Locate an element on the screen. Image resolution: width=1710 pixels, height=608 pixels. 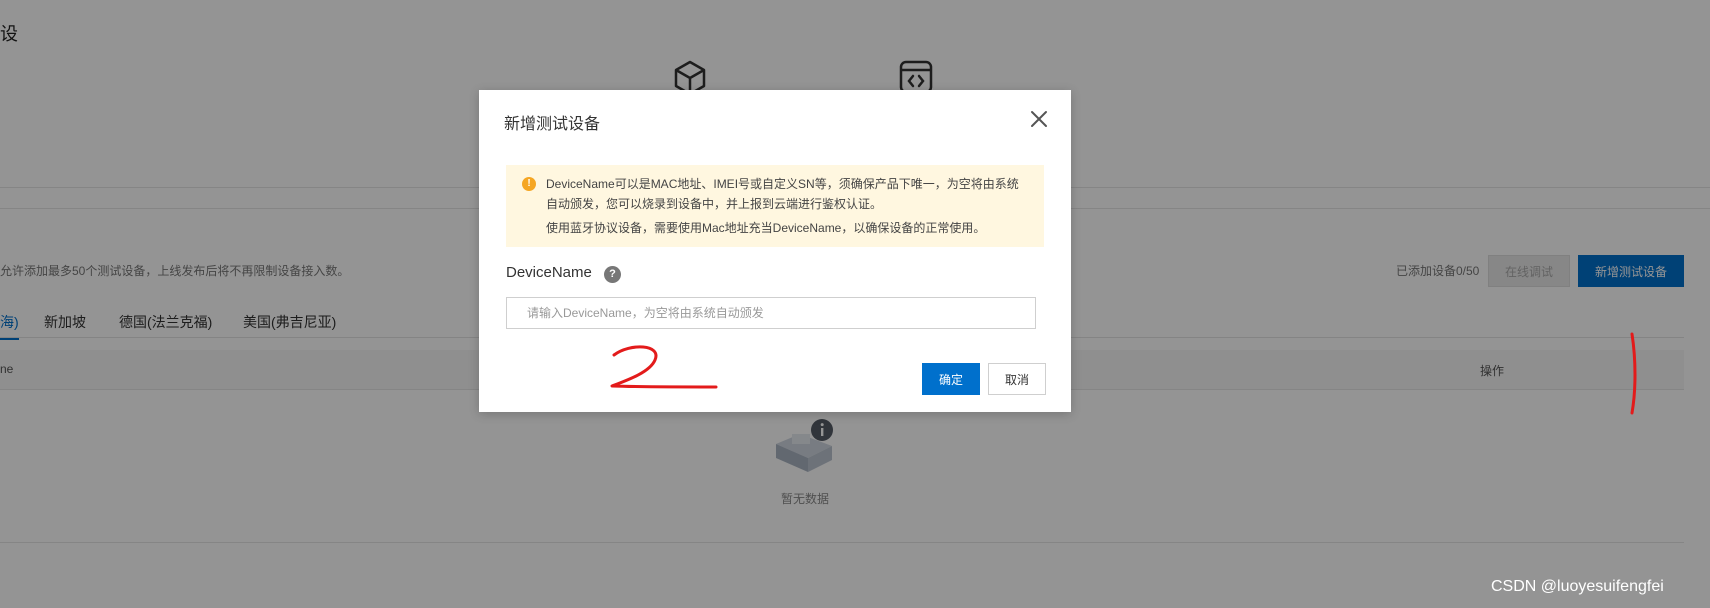
cancel-button: 取消 is located at coordinates (1017, 379).